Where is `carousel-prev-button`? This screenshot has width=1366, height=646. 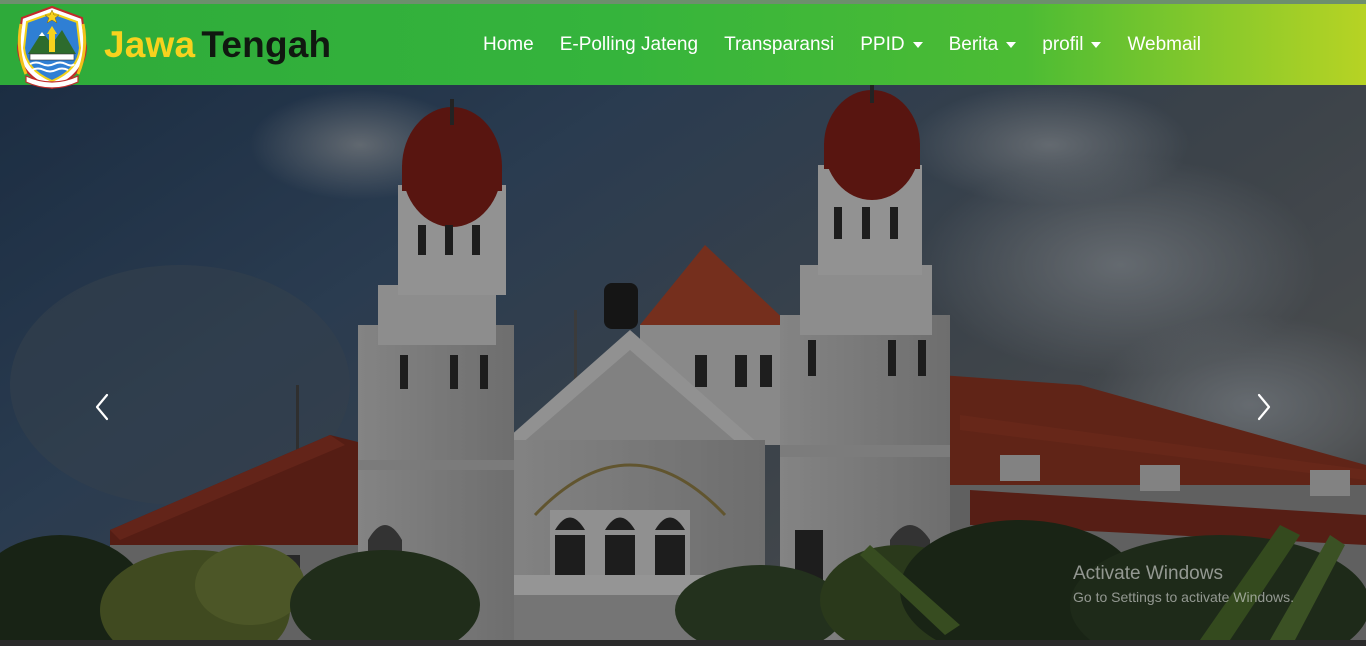 carousel-prev-button is located at coordinates (102, 407).